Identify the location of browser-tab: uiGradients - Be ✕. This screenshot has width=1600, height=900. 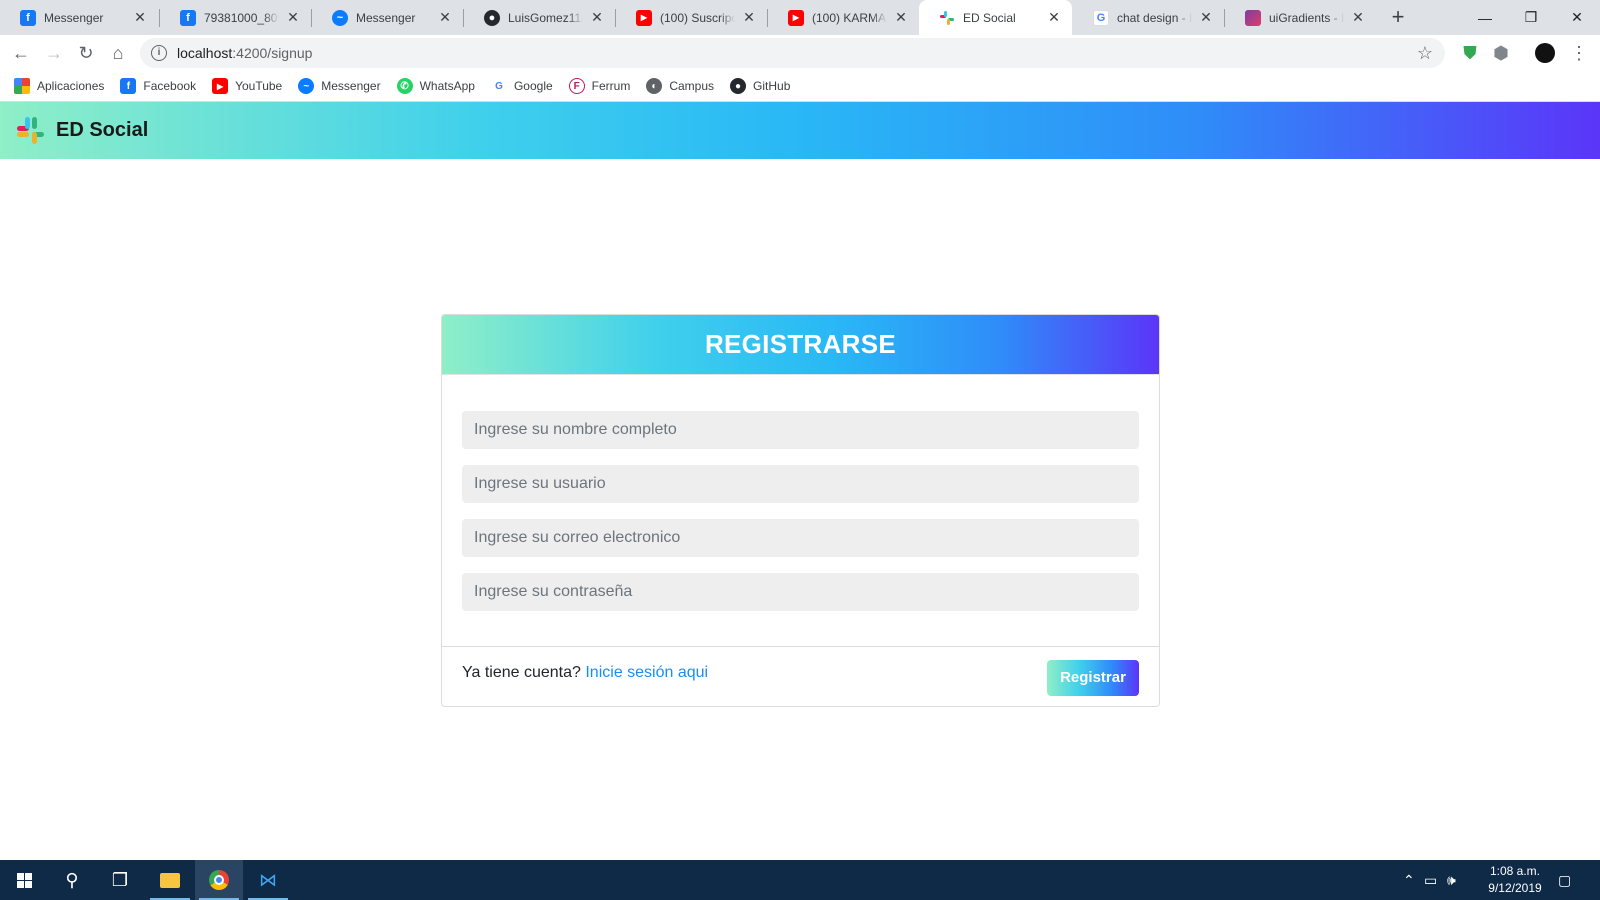
(1300, 17).